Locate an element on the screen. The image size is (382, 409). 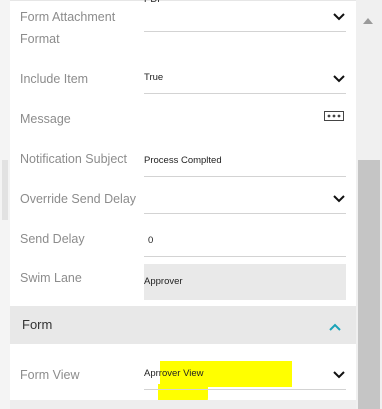
scrollbar-thumb is located at coordinates (369, 284).